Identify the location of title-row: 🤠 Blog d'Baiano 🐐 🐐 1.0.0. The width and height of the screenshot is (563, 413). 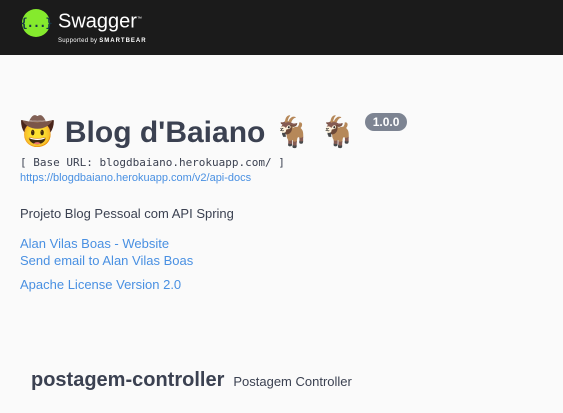
(286, 132).